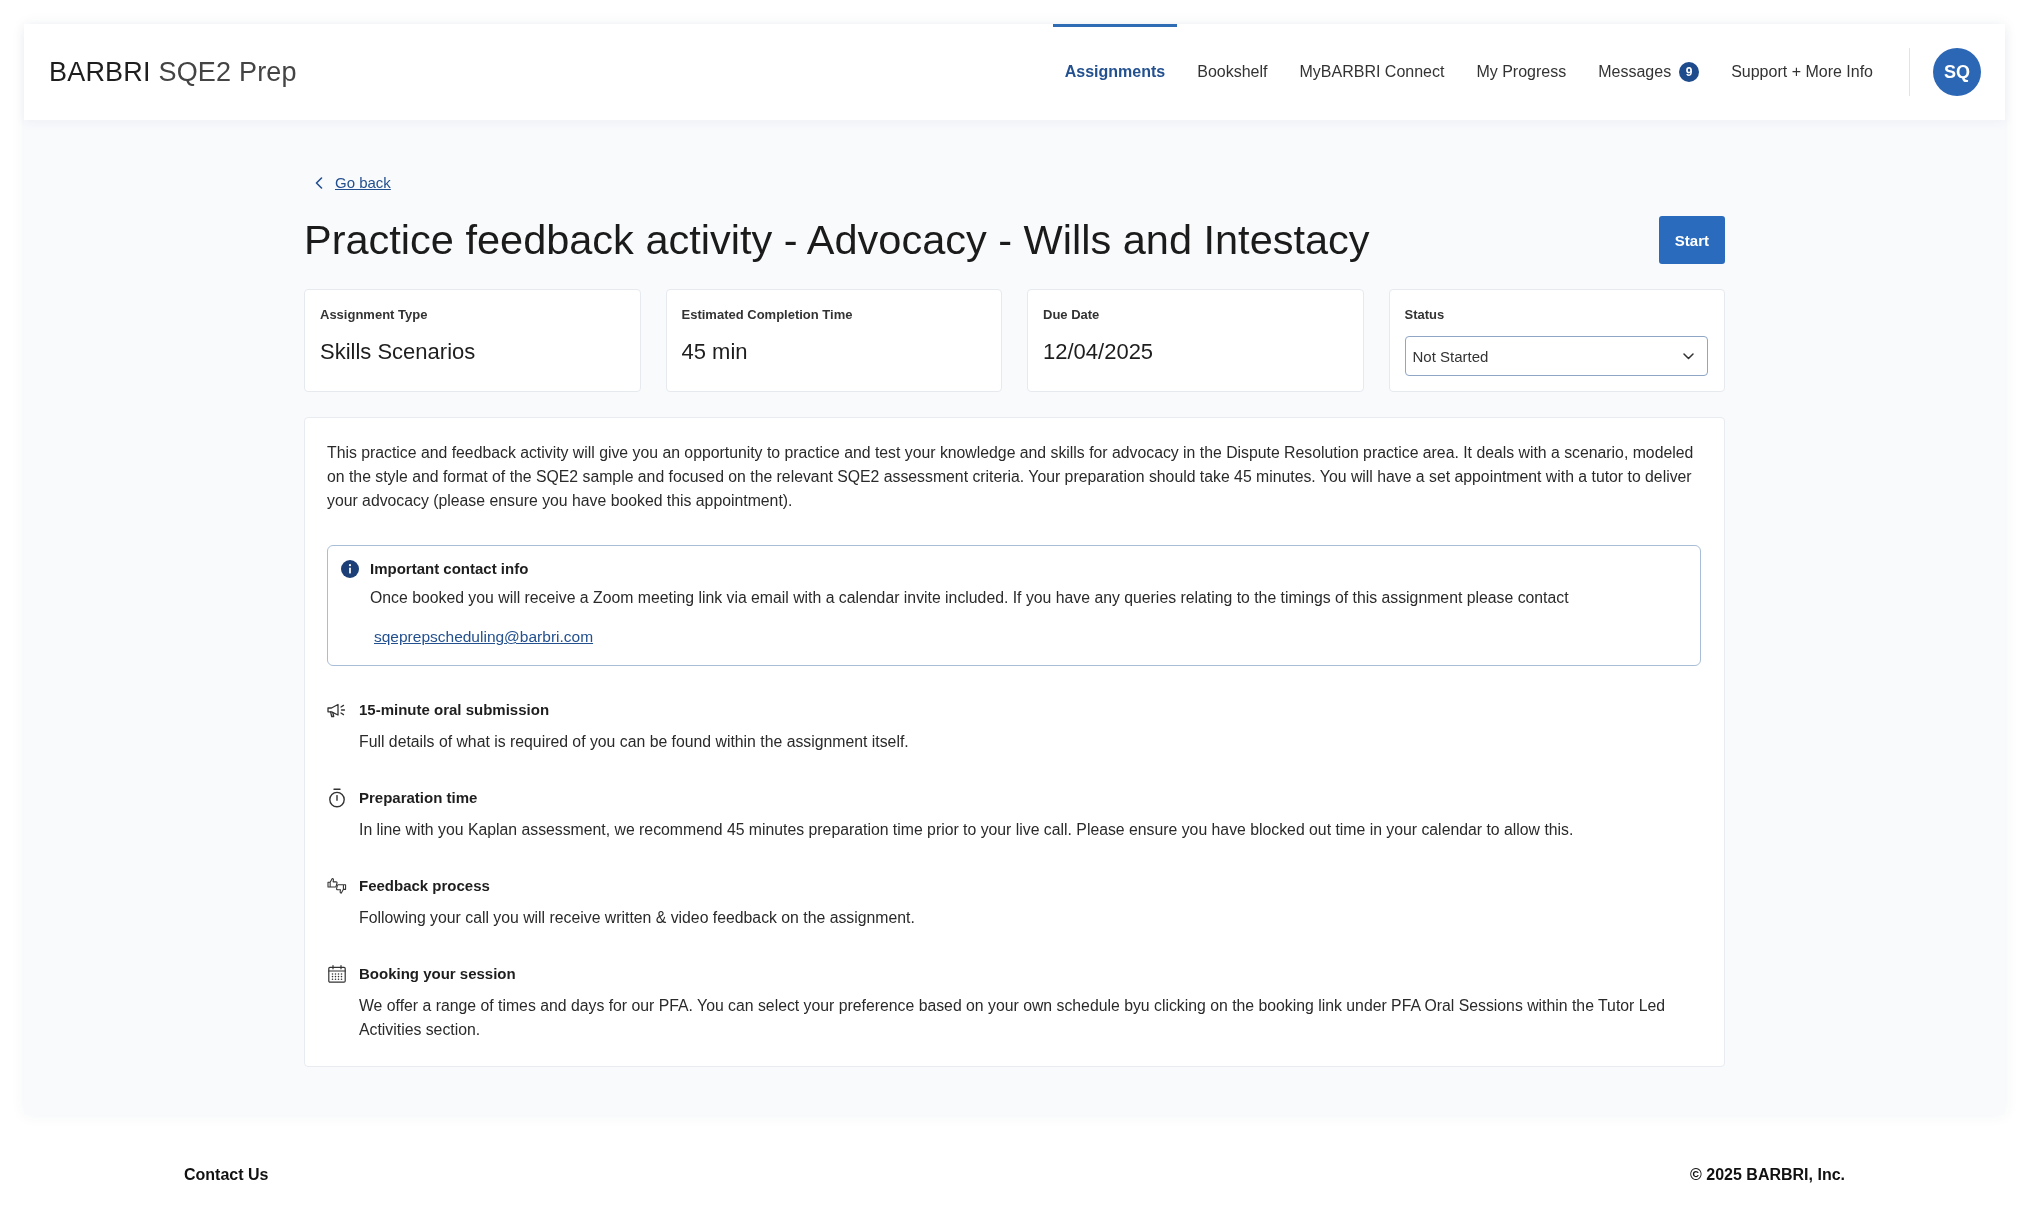 Image resolution: width=2029 pixels, height=1231 pixels. I want to click on email-link: sqeprepscheduling@barbri.com, so click(484, 636).